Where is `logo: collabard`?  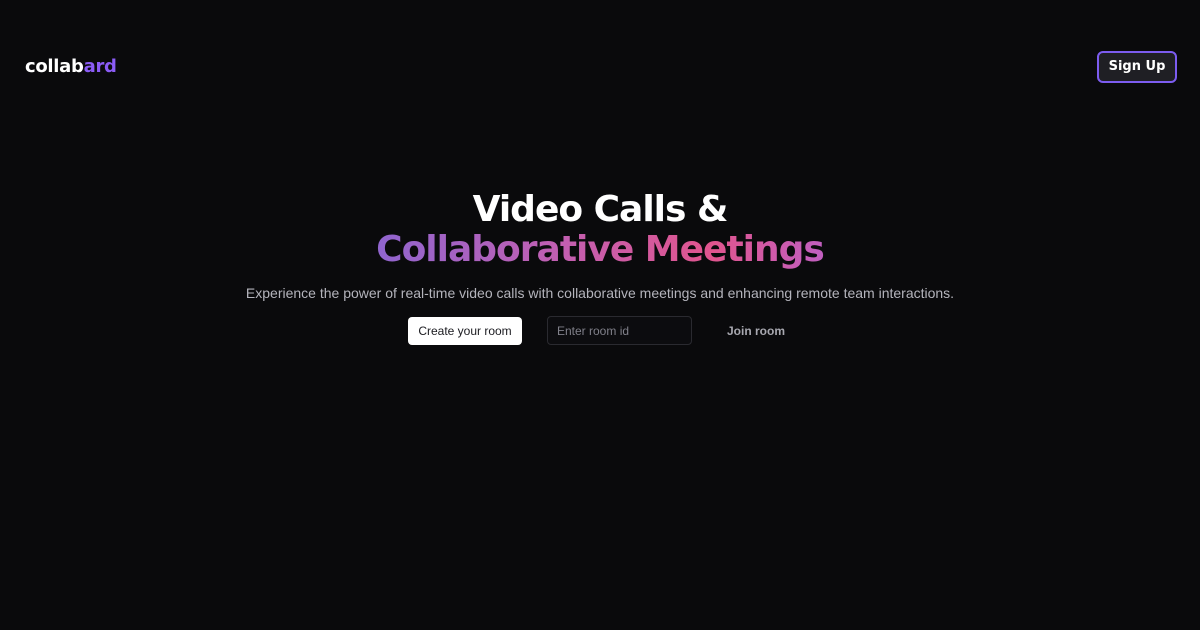
logo: collabard is located at coordinates (71, 67).